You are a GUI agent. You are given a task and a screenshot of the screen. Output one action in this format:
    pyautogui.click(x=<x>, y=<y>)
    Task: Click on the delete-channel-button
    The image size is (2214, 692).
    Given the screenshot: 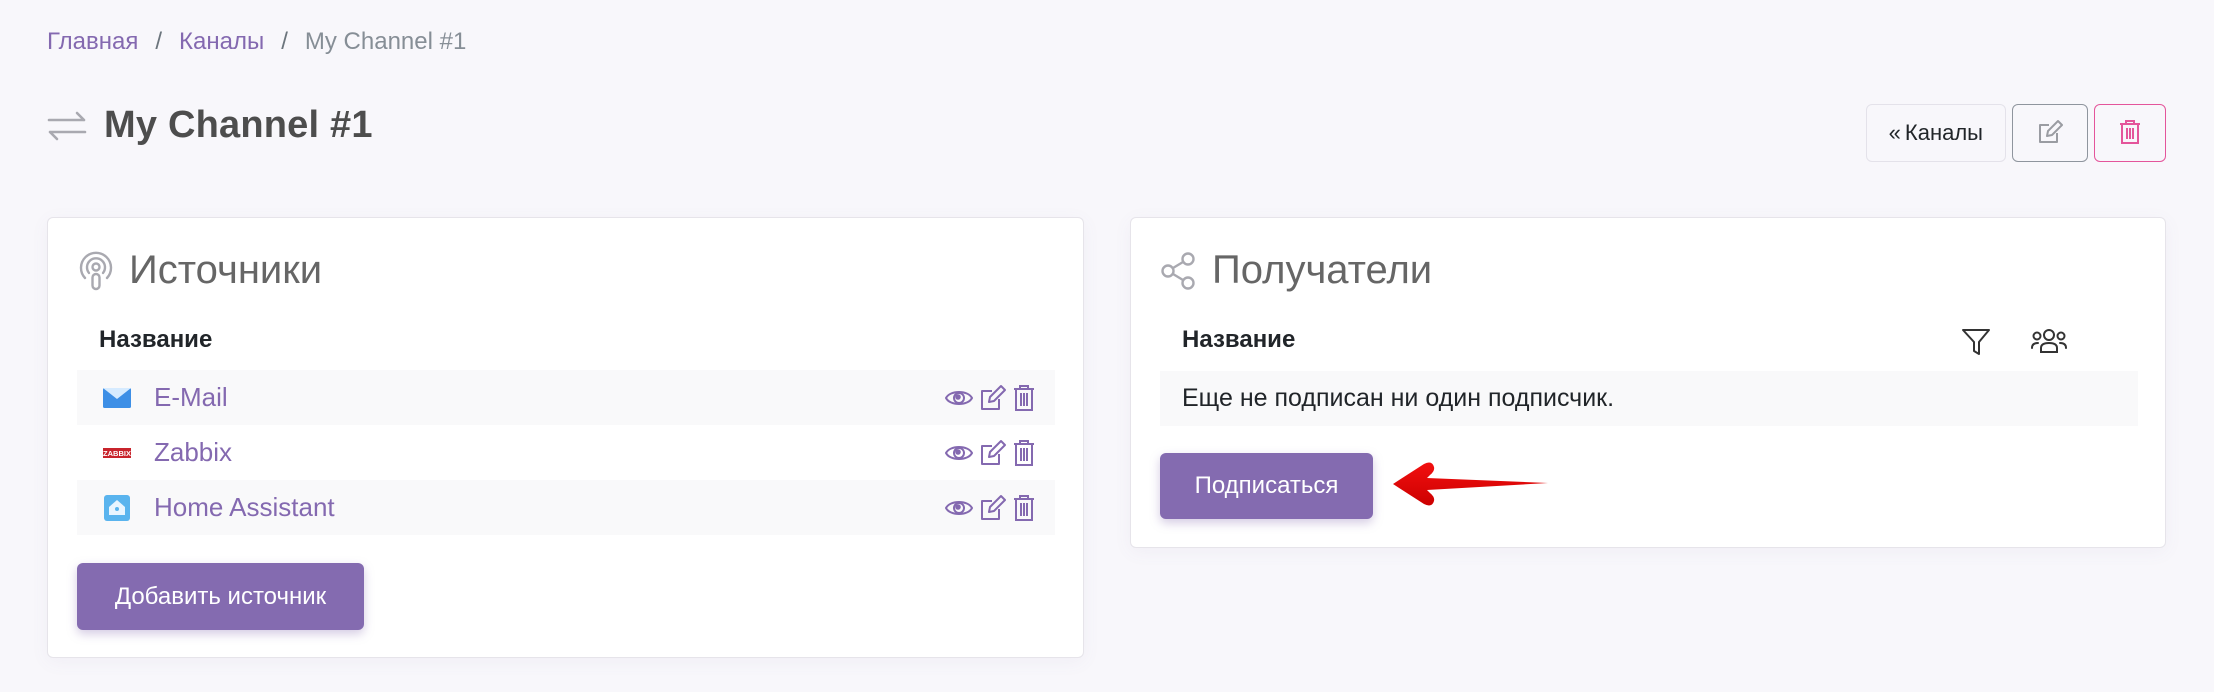 What is the action you would take?
    pyautogui.click(x=2130, y=133)
    